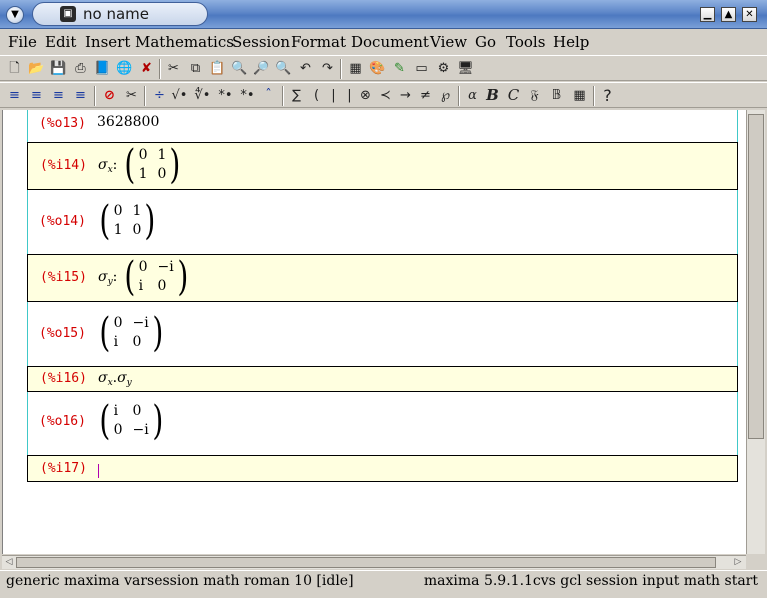 The height and width of the screenshot is (598, 767). Describe the element at coordinates (365, 95) in the screenshot. I see `otimes-icon: ⊗` at that location.